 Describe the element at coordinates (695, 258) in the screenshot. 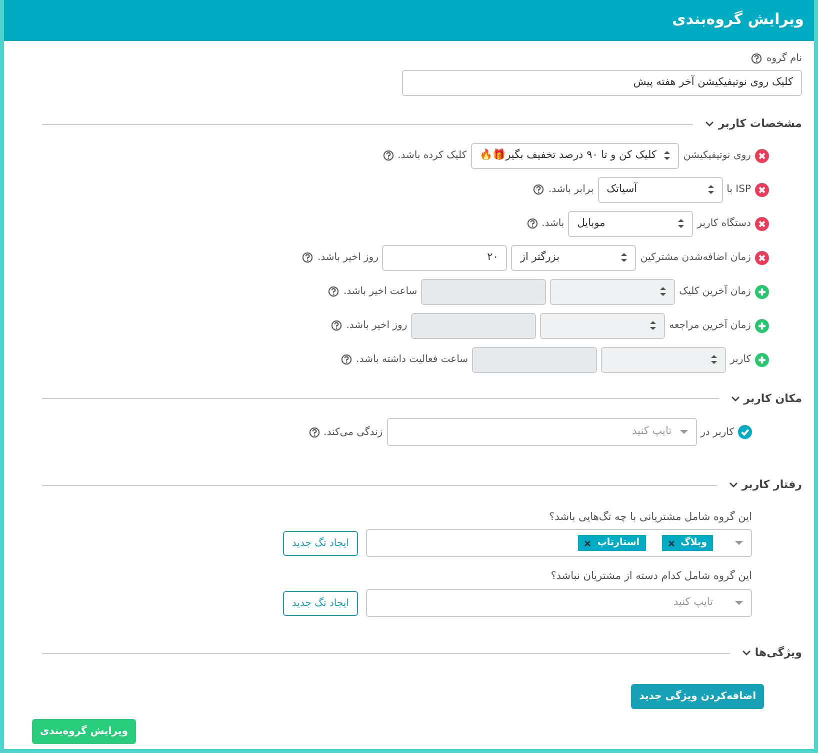

I see `criterion-label: زمان اضافه‌شدن مشترکین` at that location.